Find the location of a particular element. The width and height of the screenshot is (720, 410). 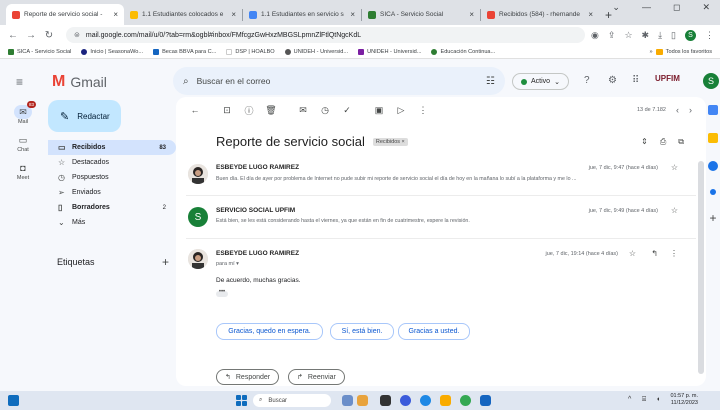

file-explorer-icon is located at coordinates (445, 400).